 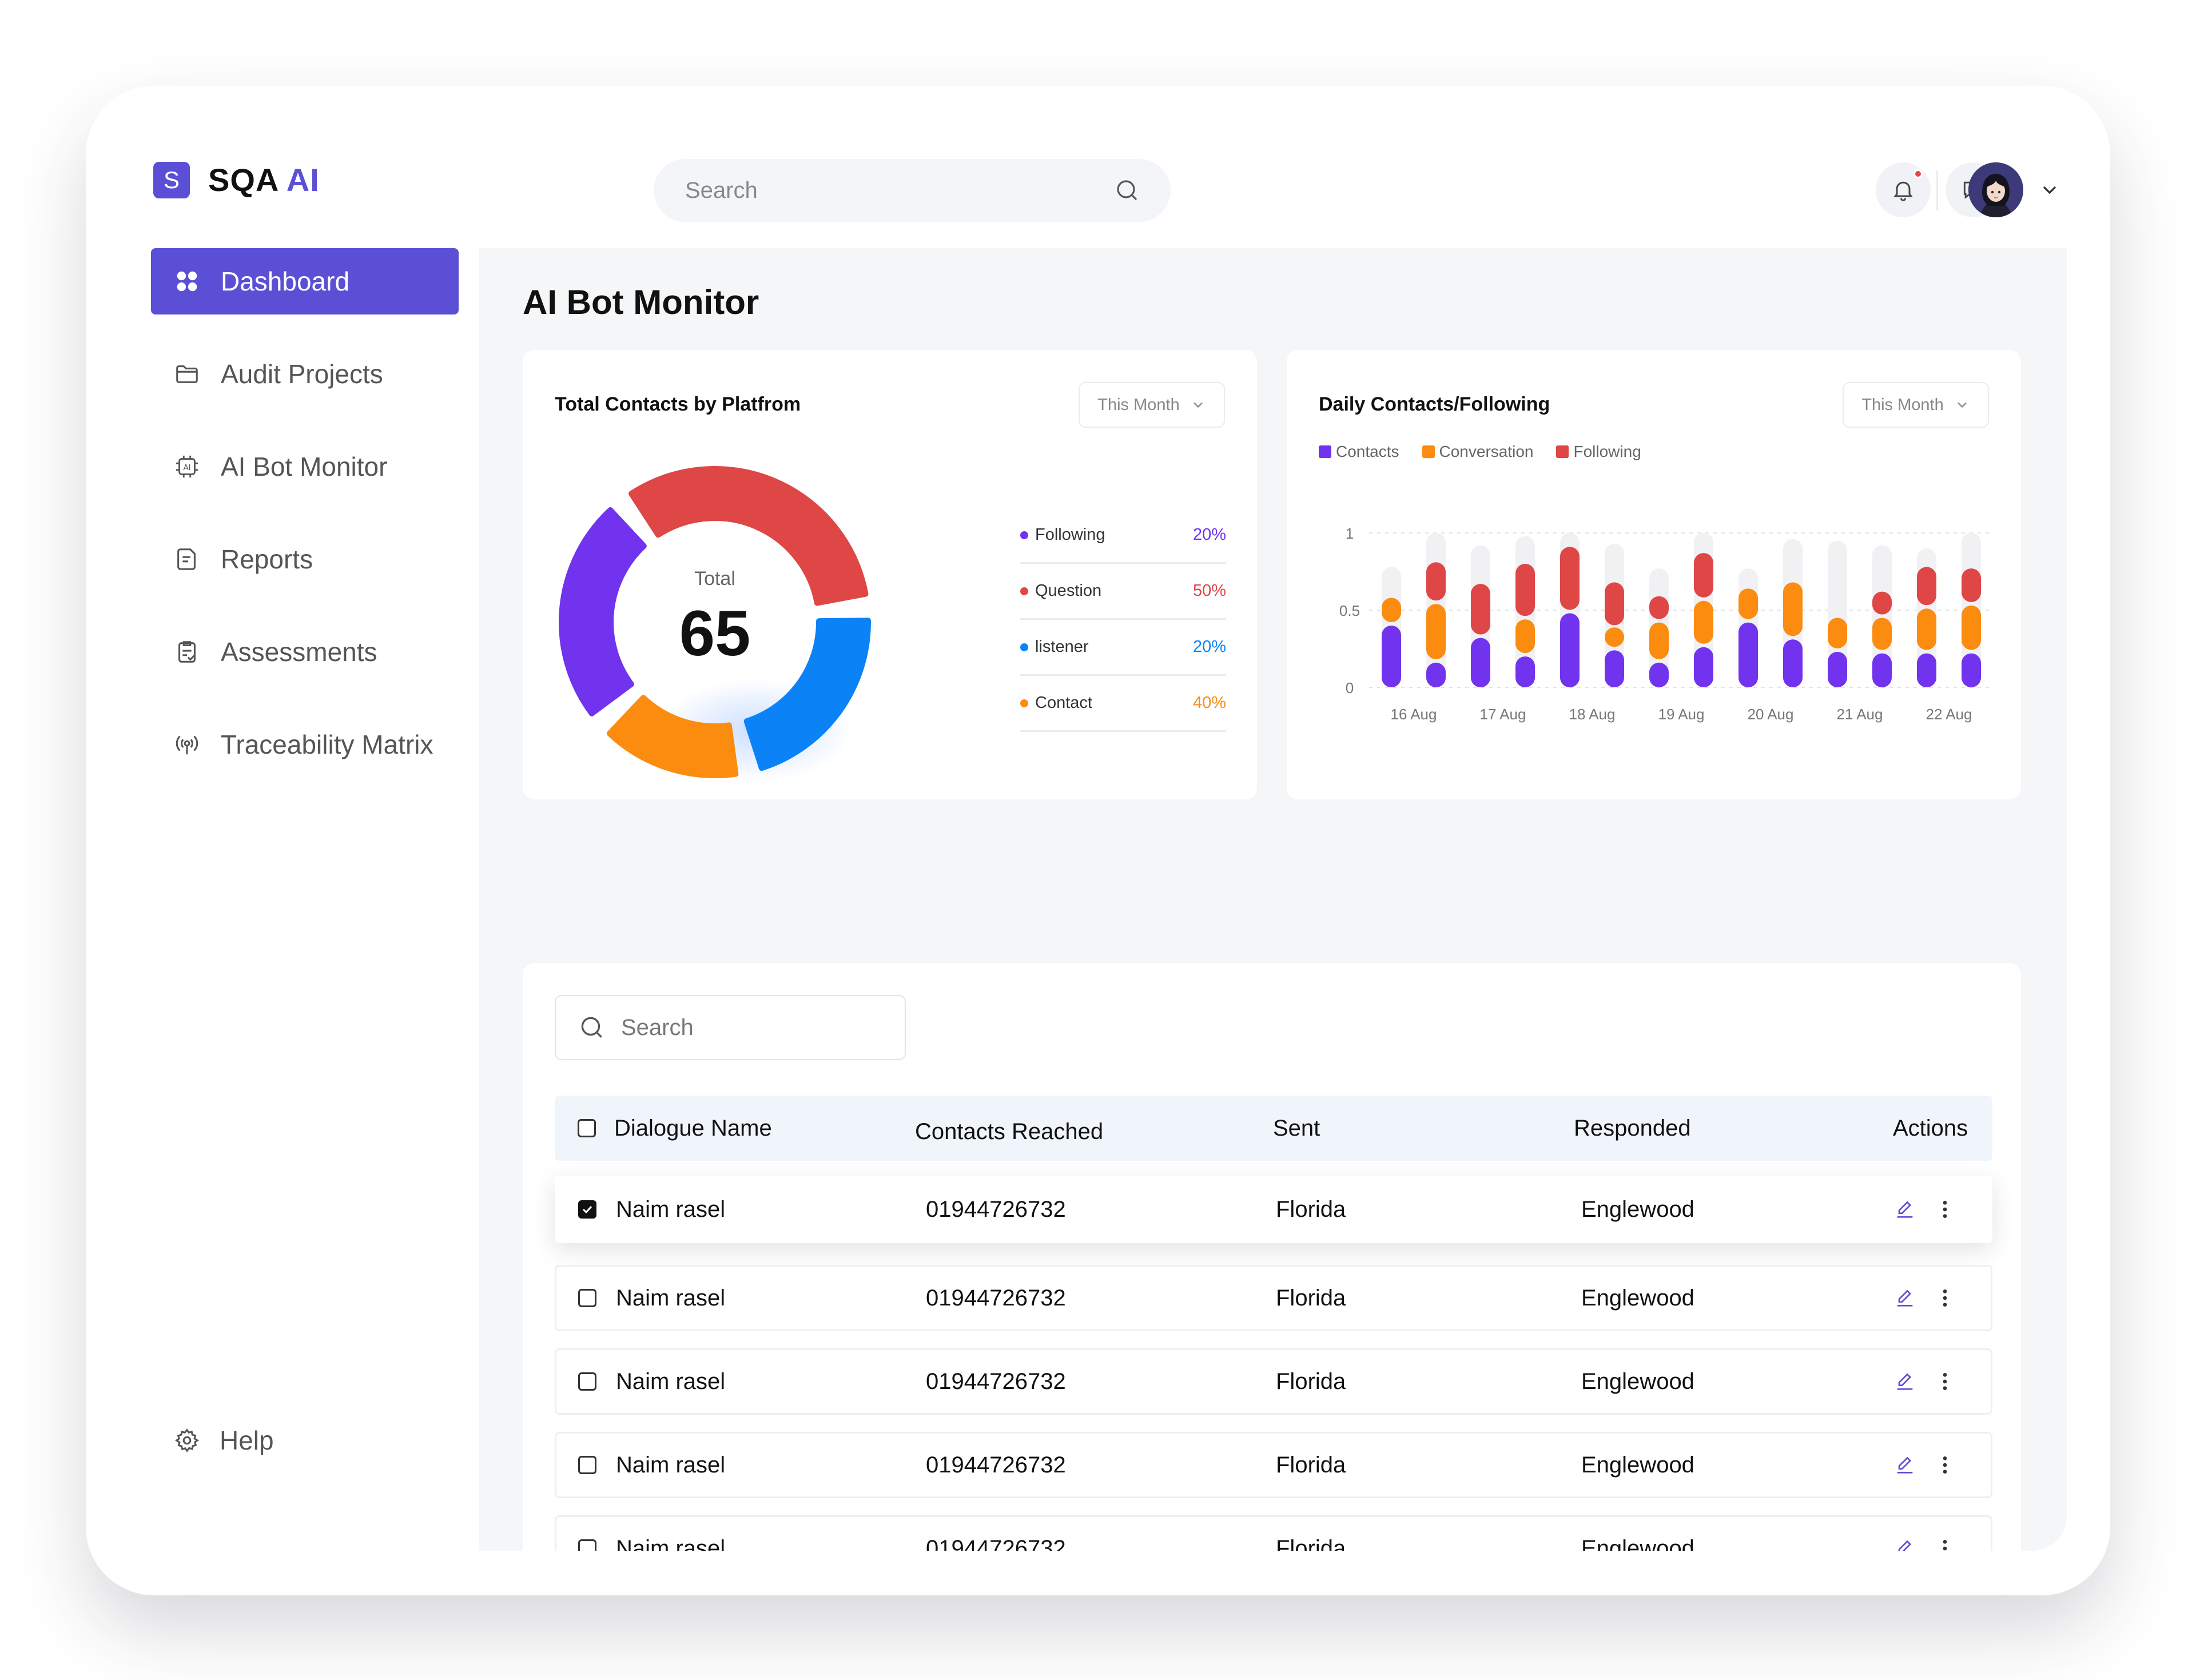 I want to click on table-search-input: Search, so click(x=730, y=1027).